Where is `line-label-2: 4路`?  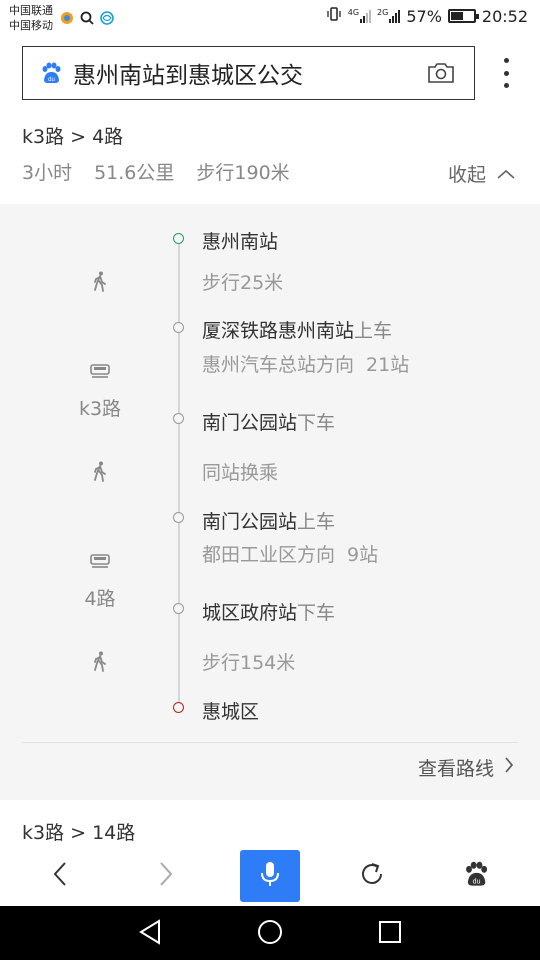
line-label-2: 4路 is located at coordinates (100, 599).